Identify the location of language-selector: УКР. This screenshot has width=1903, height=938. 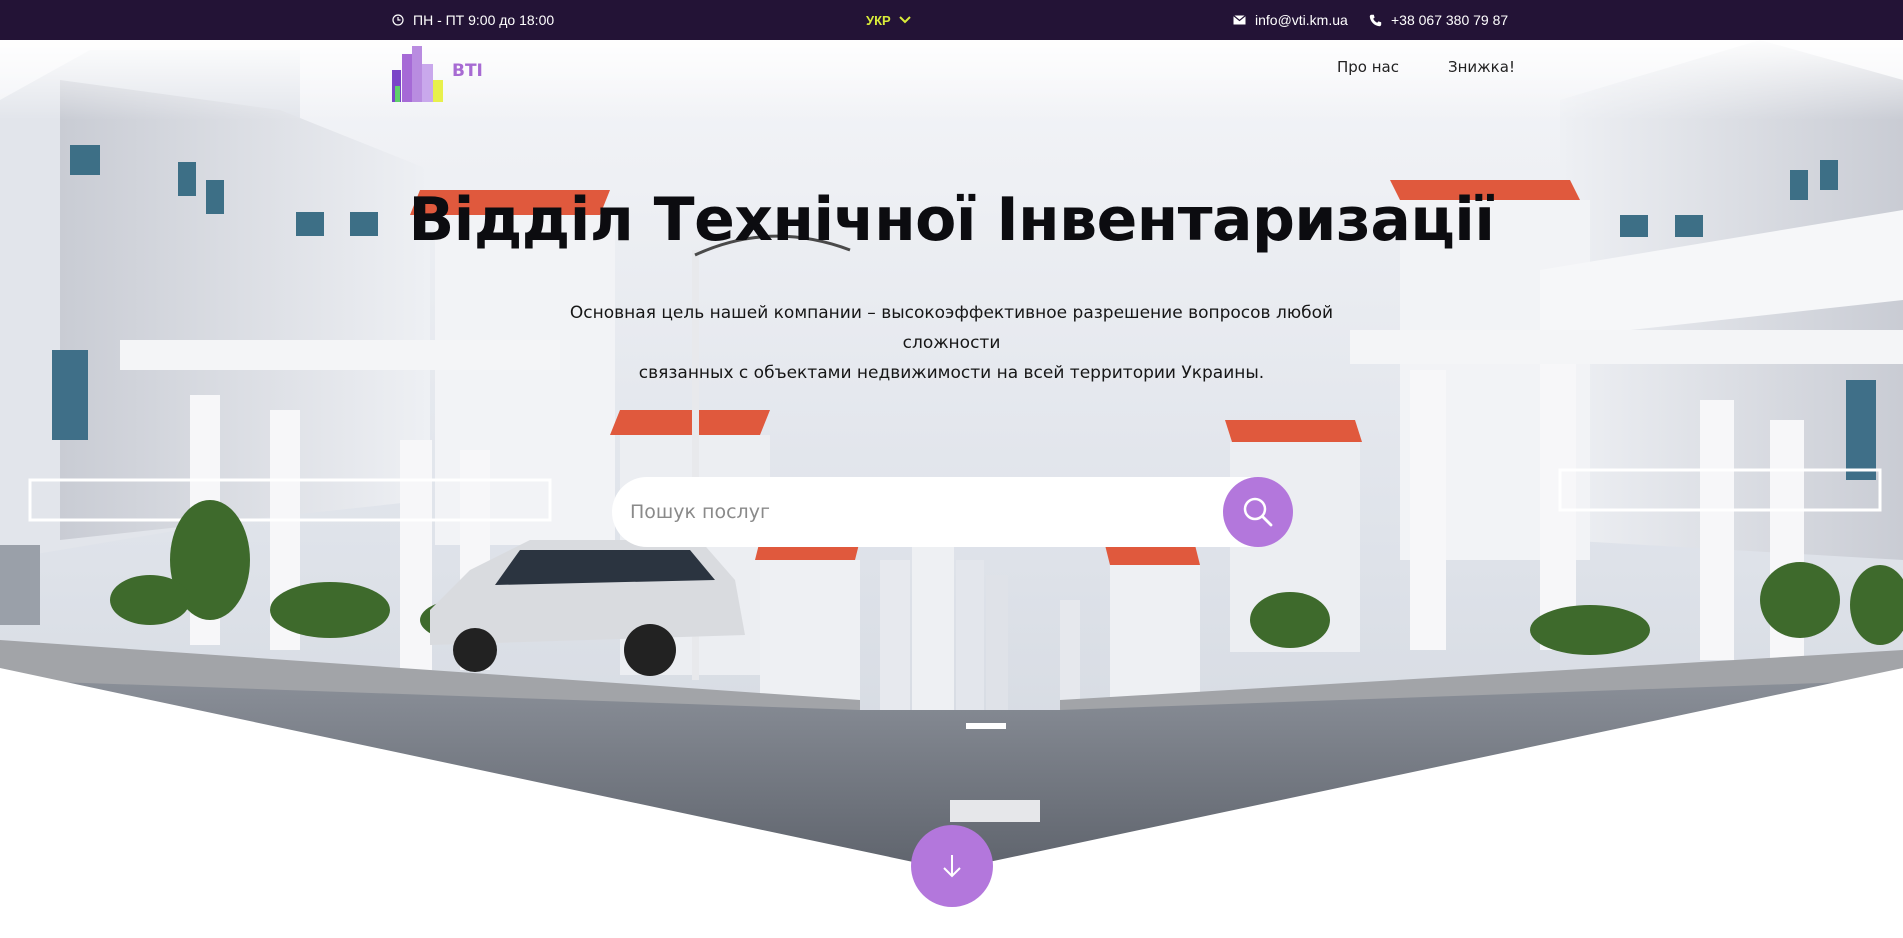
(888, 20).